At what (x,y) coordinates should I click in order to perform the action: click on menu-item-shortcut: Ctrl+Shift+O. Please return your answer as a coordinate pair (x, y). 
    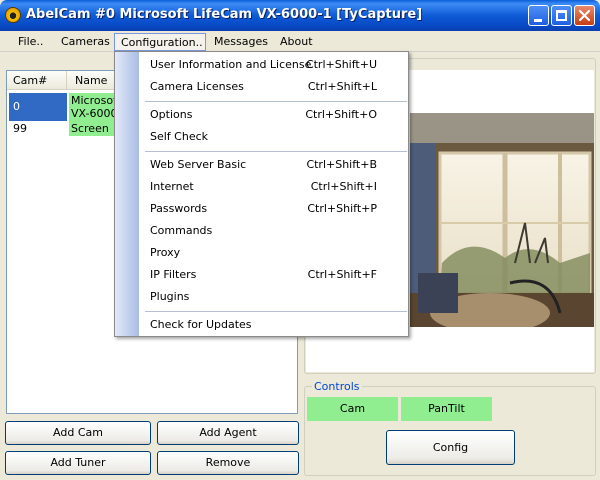
    Looking at the image, I should click on (341, 114).